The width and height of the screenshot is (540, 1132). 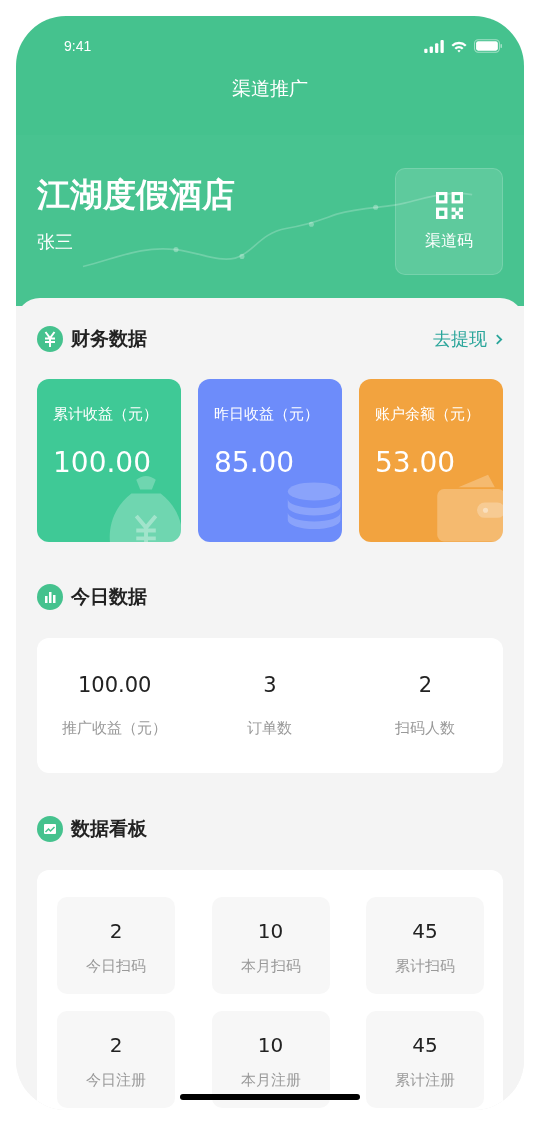 What do you see at coordinates (449, 221) in the screenshot?
I see `channel-code-button: 渠道码` at bounding box center [449, 221].